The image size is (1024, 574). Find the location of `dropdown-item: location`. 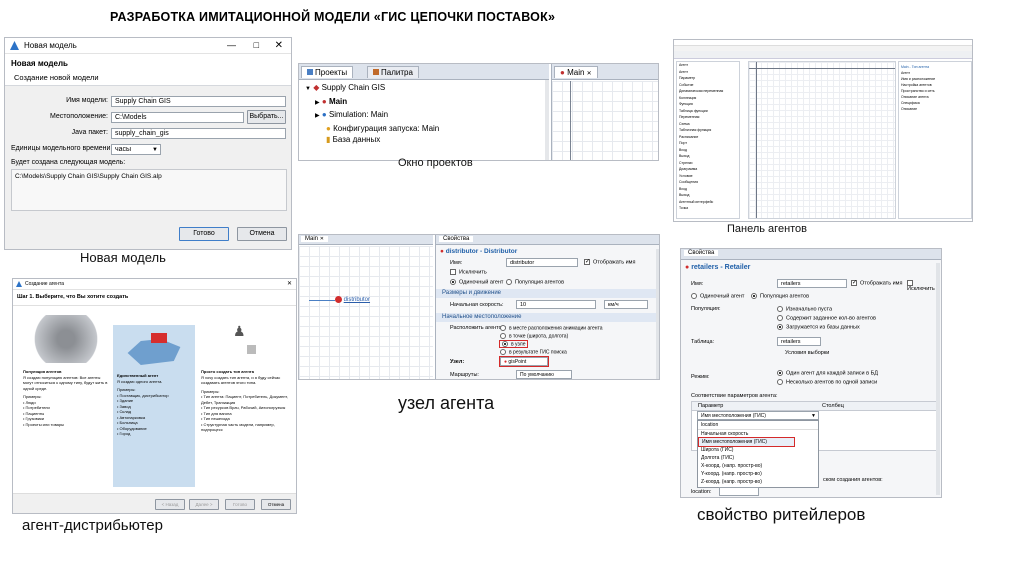

dropdown-item: location is located at coordinates (758, 425).